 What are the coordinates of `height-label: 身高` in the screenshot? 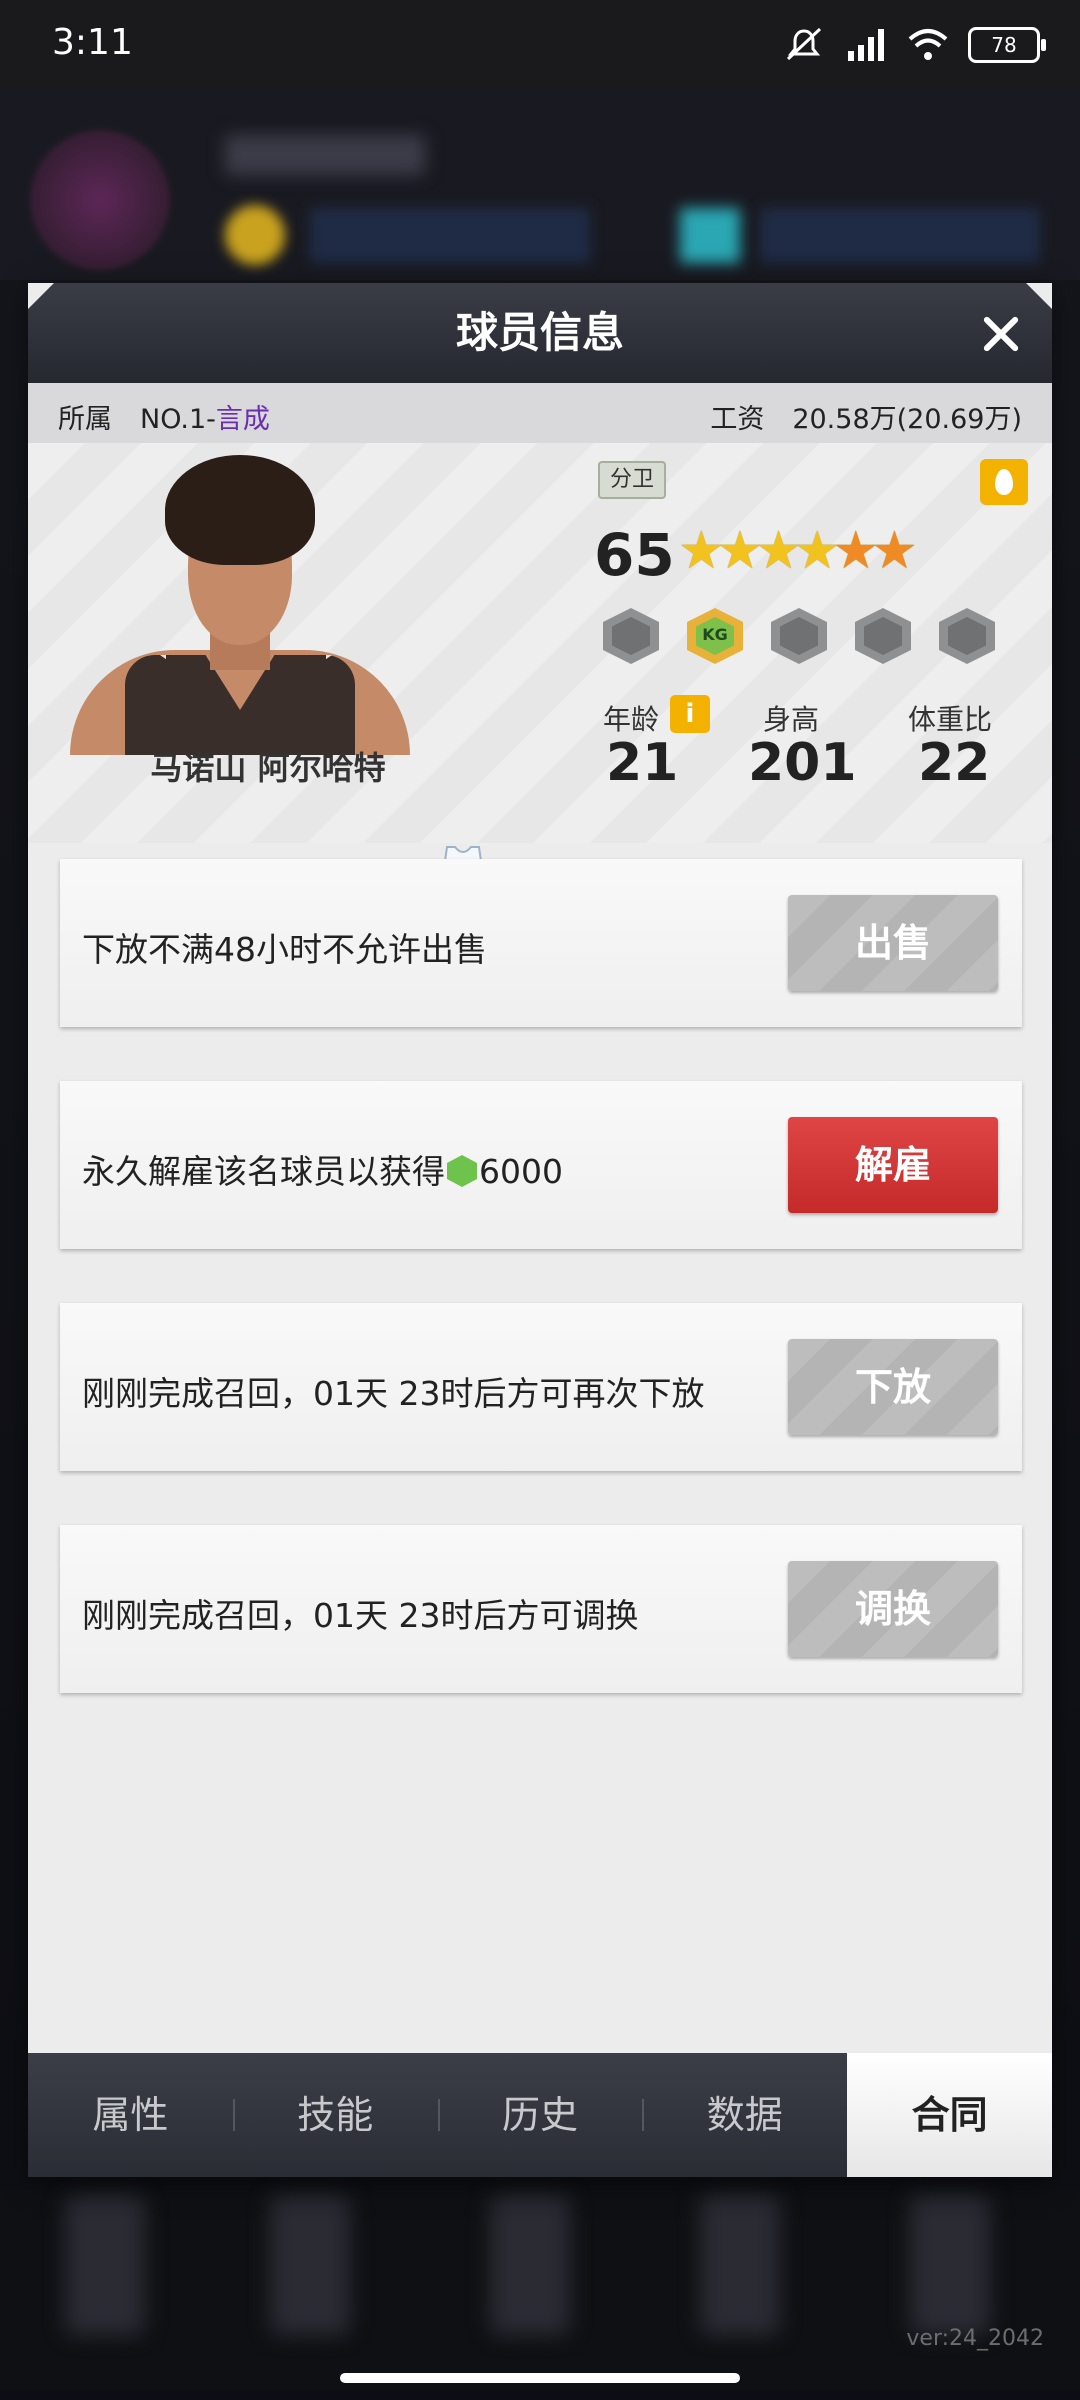 It's located at (791, 719).